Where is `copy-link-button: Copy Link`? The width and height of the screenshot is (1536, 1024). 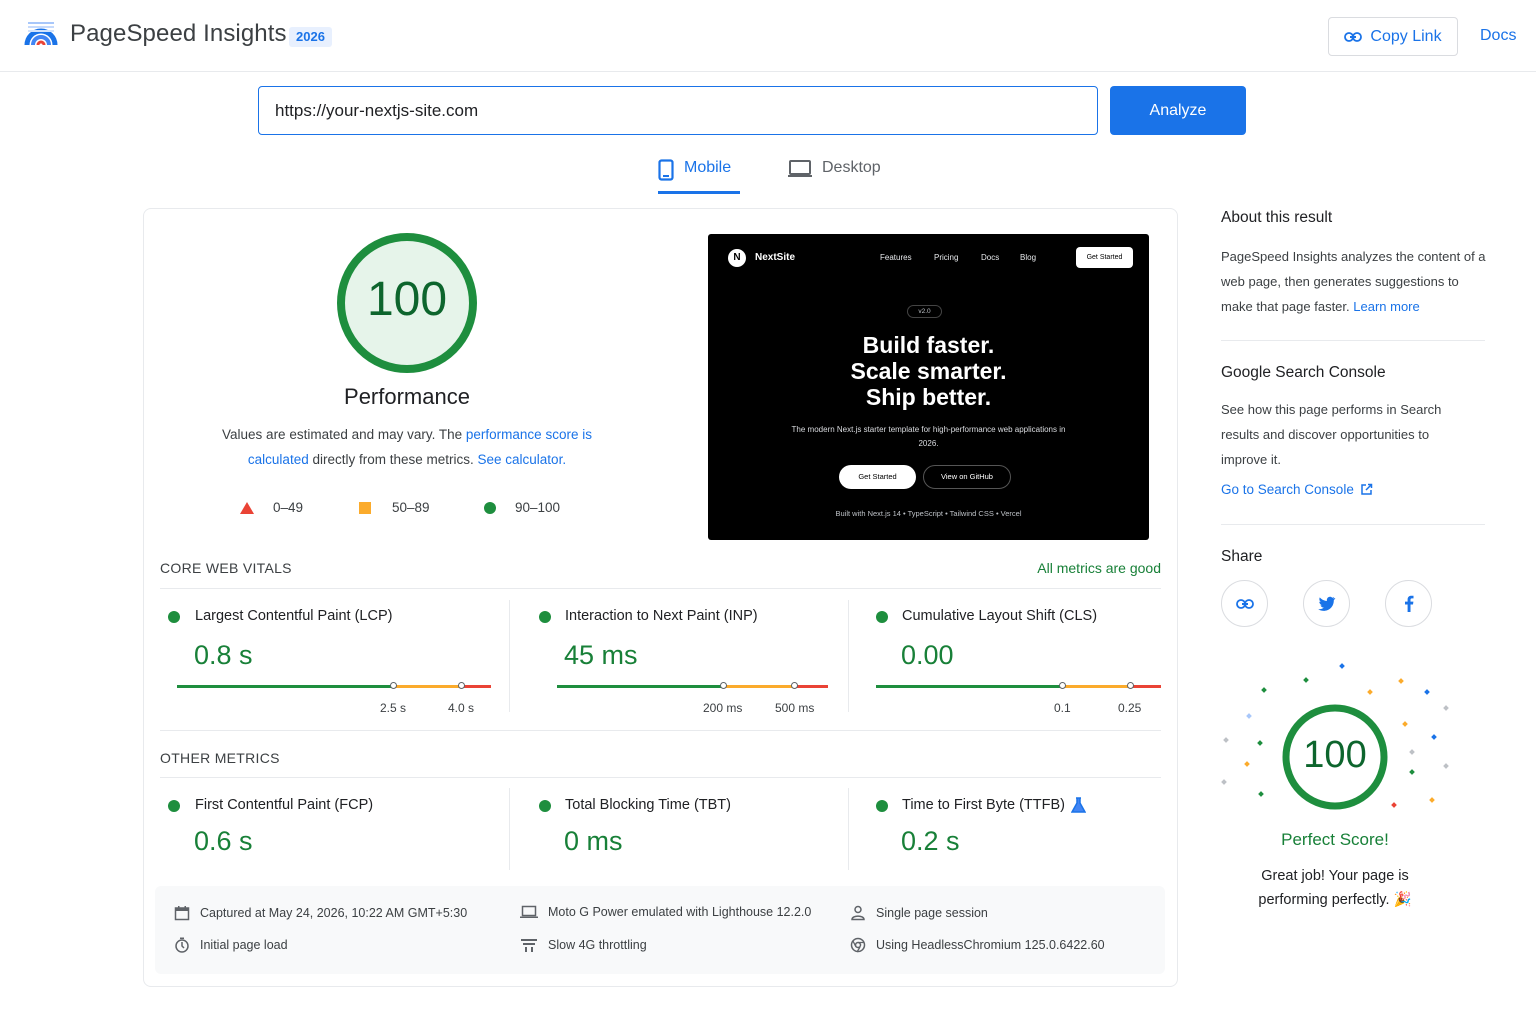
copy-link-button: Copy Link is located at coordinates (1393, 36).